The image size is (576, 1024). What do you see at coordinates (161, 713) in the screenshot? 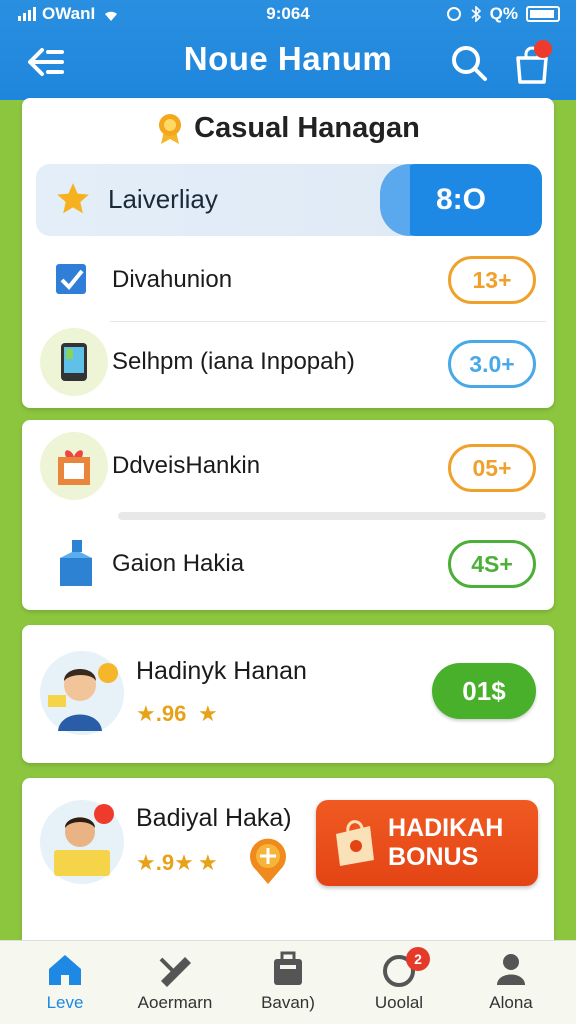
I see `rating-text: ★.96` at bounding box center [161, 713].